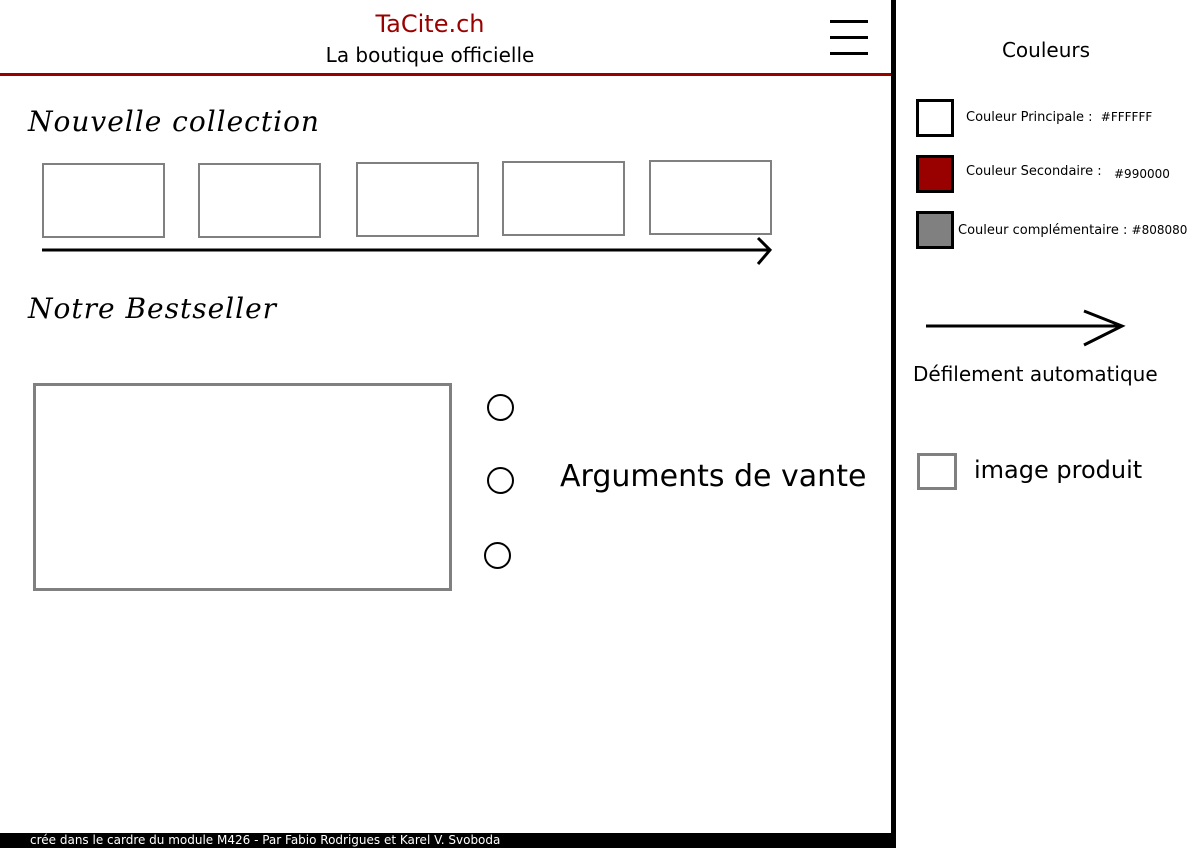 The width and height of the screenshot is (1187, 848). I want to click on bestseller-title: Notre Bestseller, so click(153, 308).